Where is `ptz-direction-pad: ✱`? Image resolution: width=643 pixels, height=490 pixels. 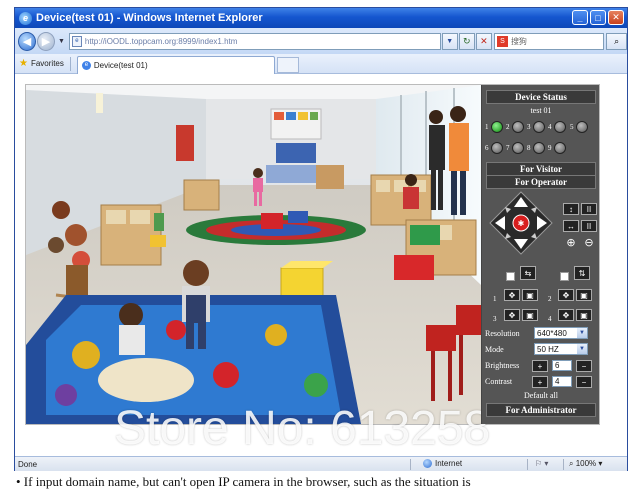
ptz-direction-pad: ✱ is located at coordinates (521, 223).